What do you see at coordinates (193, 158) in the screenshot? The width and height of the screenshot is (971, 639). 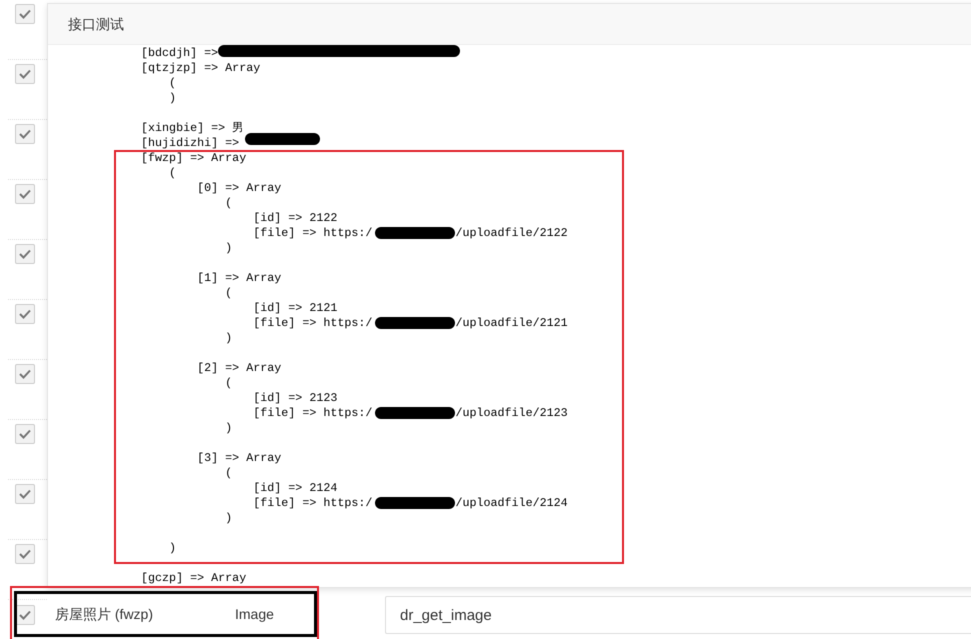 I see `output-line: [fwzp] => Array` at bounding box center [193, 158].